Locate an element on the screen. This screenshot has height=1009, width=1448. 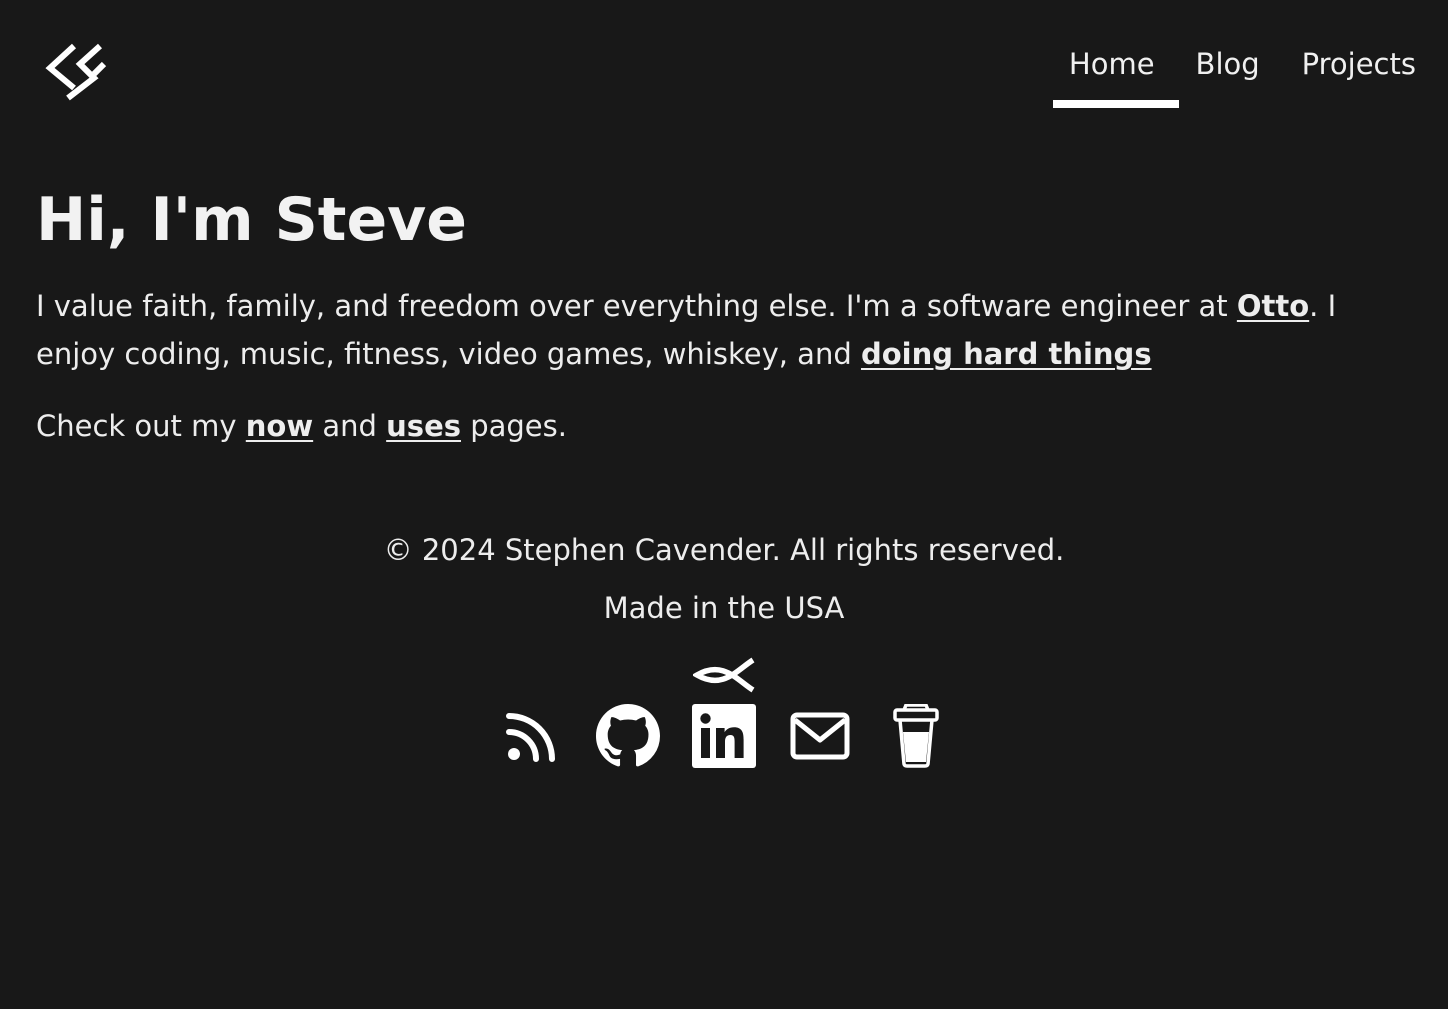
linkedin-link is located at coordinates (724, 736).